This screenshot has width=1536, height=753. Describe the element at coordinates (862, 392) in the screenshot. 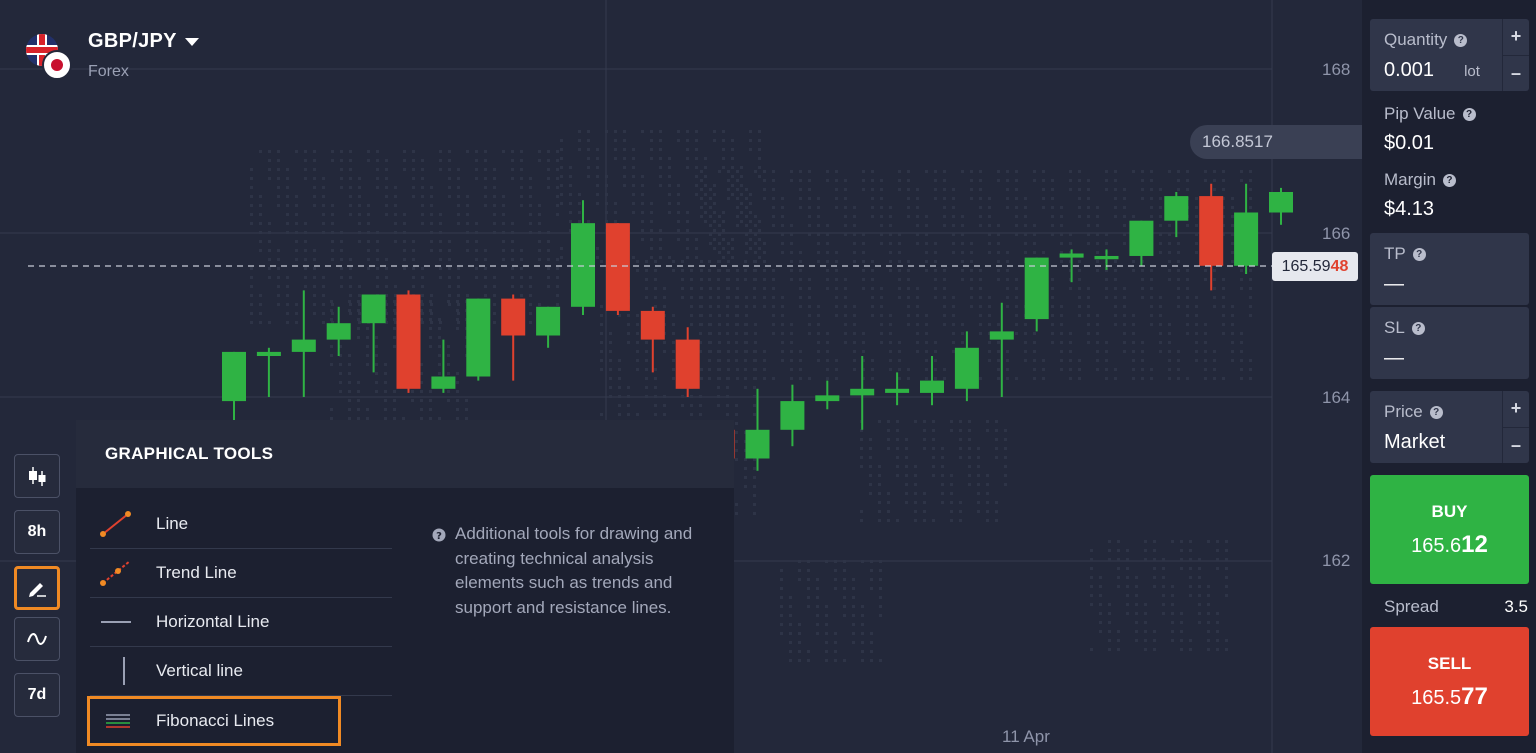

I see `candle-body` at that location.